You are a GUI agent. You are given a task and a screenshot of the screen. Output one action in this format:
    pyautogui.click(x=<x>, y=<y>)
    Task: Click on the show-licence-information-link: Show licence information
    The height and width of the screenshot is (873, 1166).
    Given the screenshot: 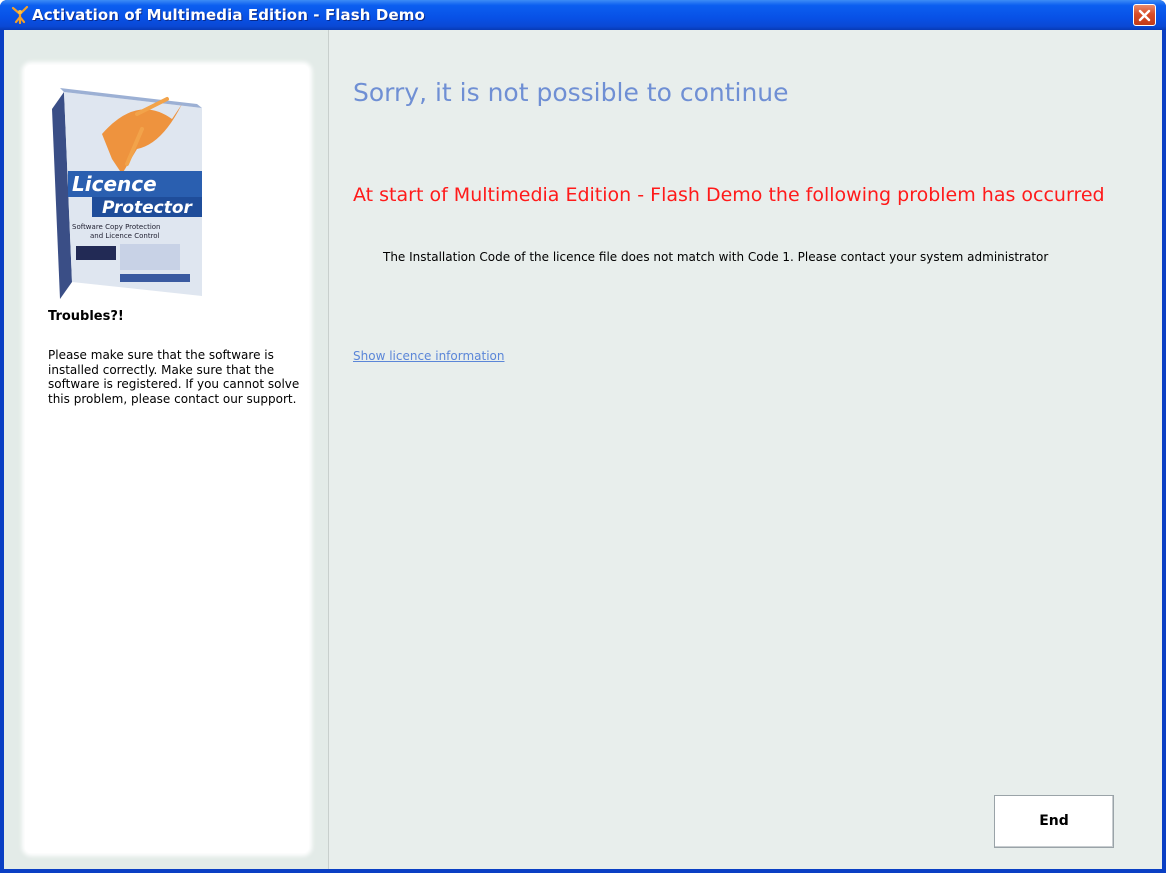 What is the action you would take?
    pyautogui.click(x=429, y=356)
    